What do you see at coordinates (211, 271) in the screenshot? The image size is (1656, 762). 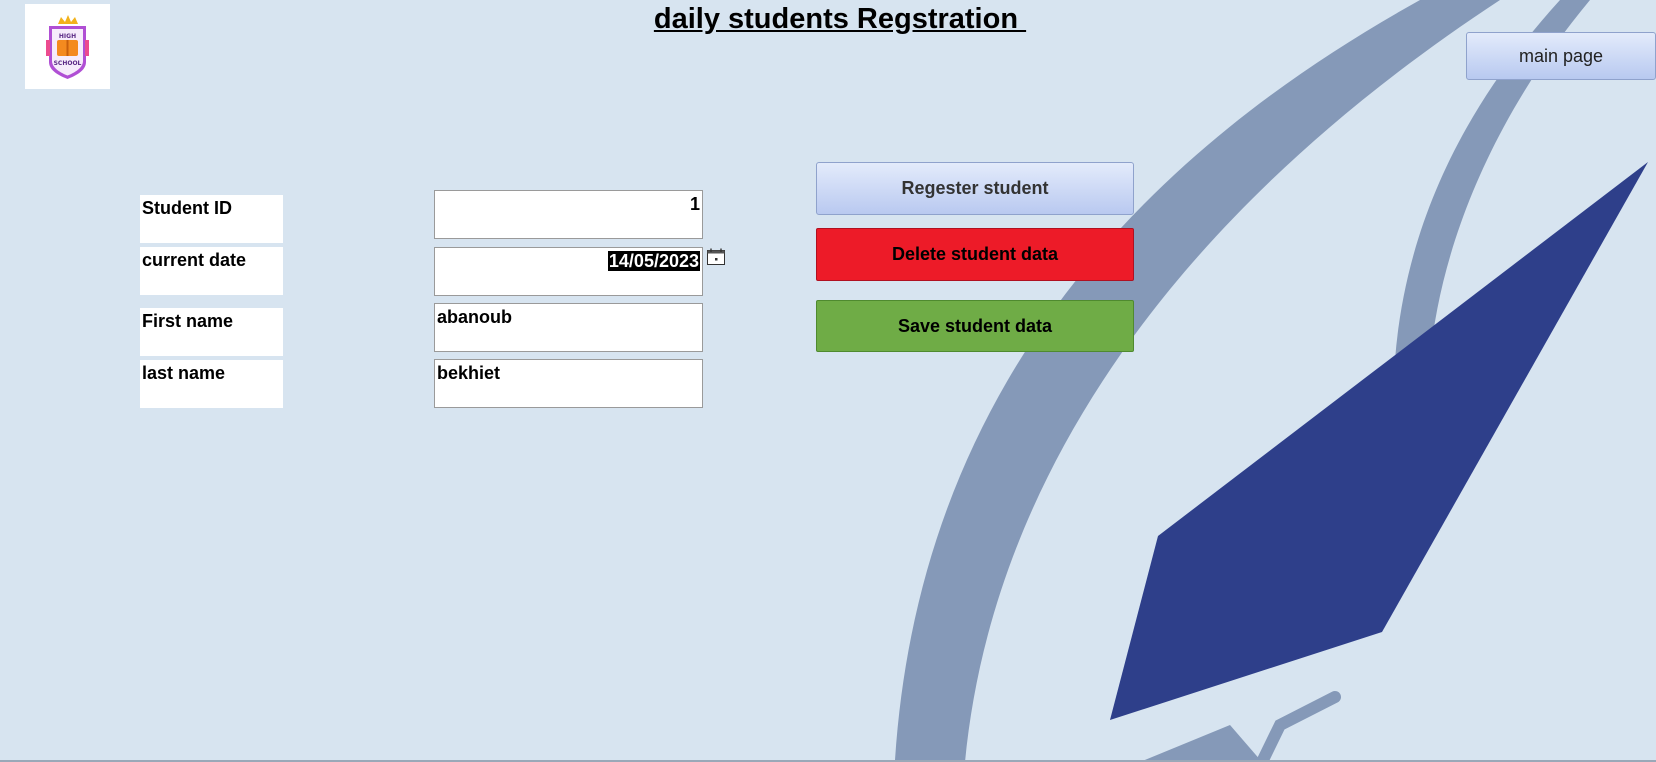 I see `current-date-label: current date` at bounding box center [211, 271].